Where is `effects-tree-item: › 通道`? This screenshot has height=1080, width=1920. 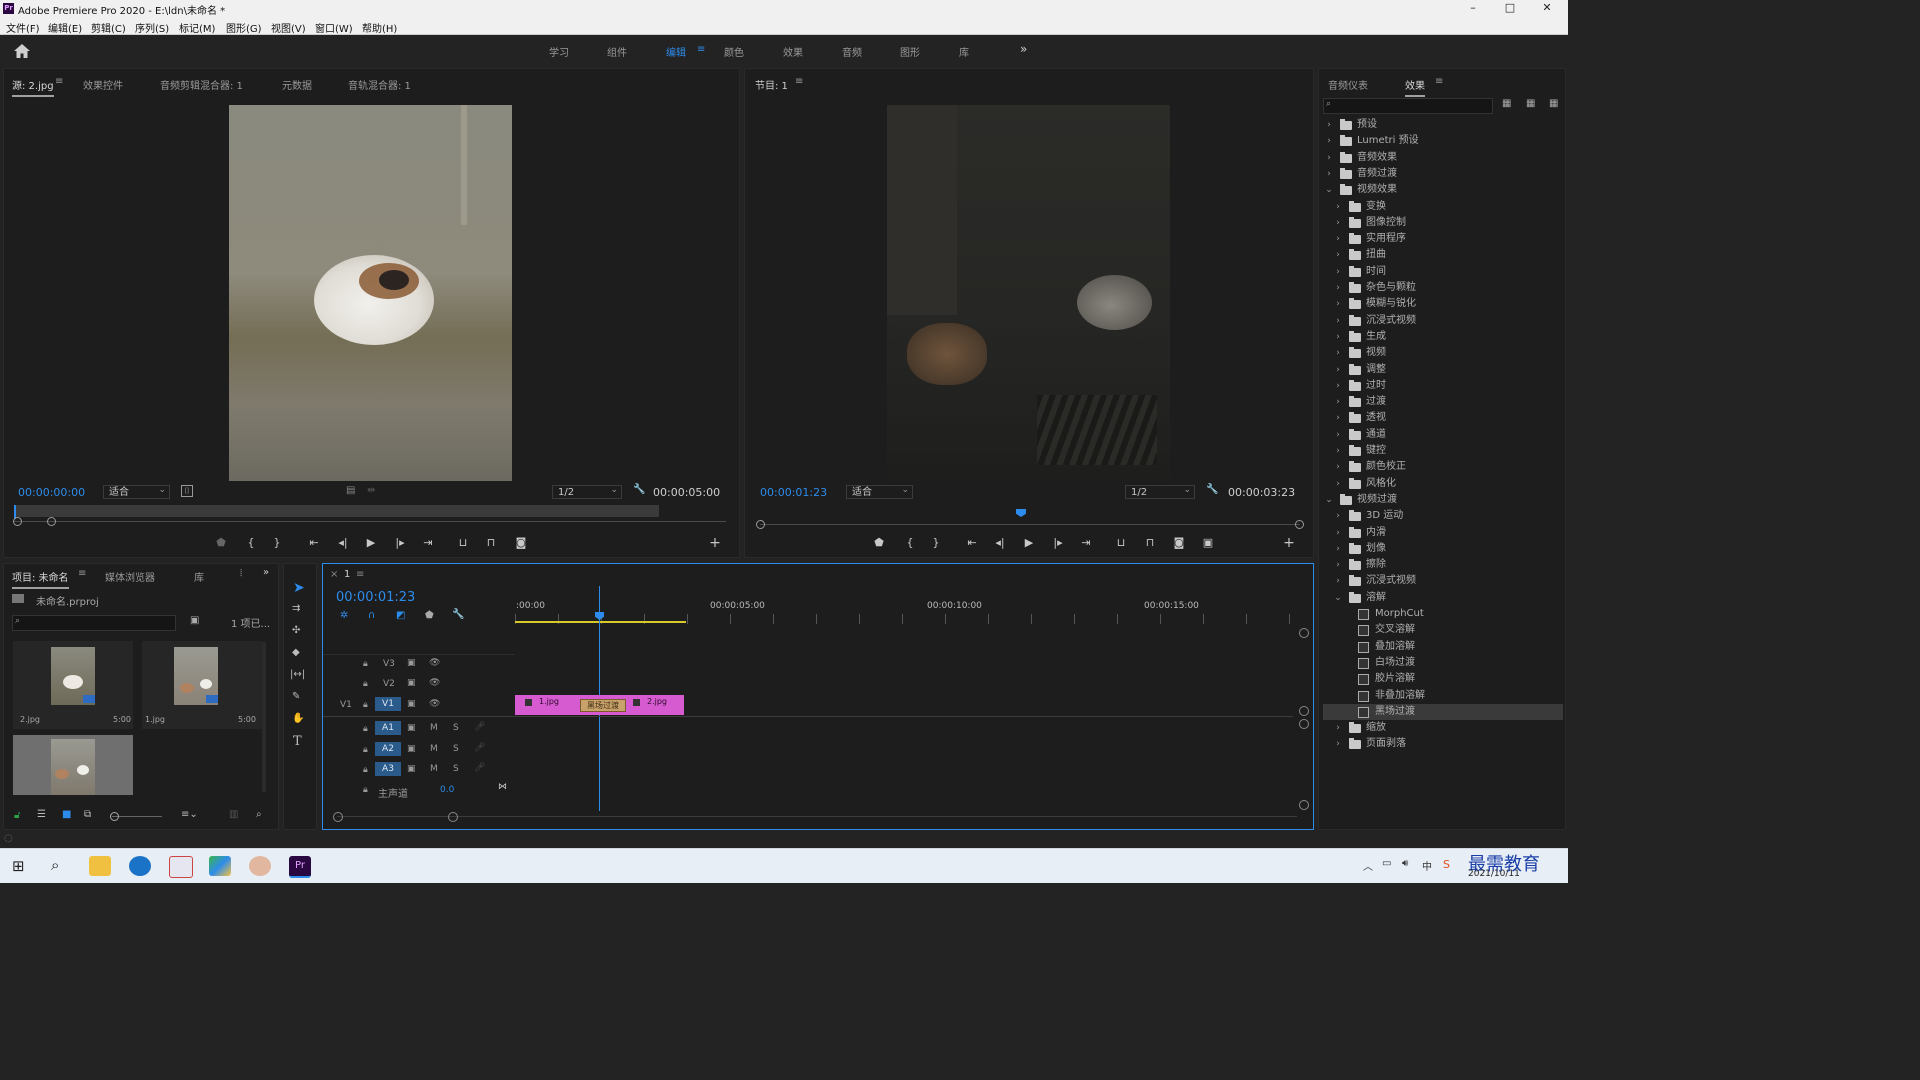 effects-tree-item: › 通道 is located at coordinates (1443, 435).